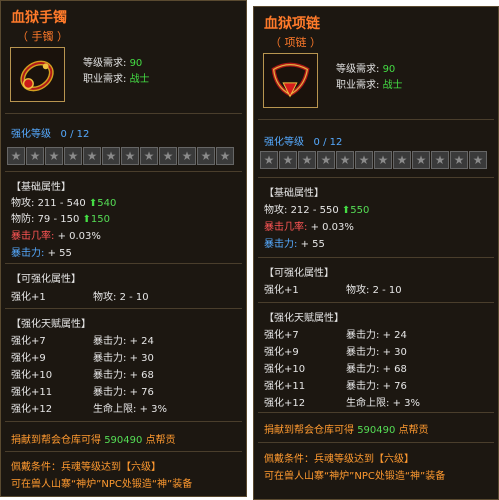  Describe the element at coordinates (290, 80) in the screenshot. I see `necklace-icon` at that location.